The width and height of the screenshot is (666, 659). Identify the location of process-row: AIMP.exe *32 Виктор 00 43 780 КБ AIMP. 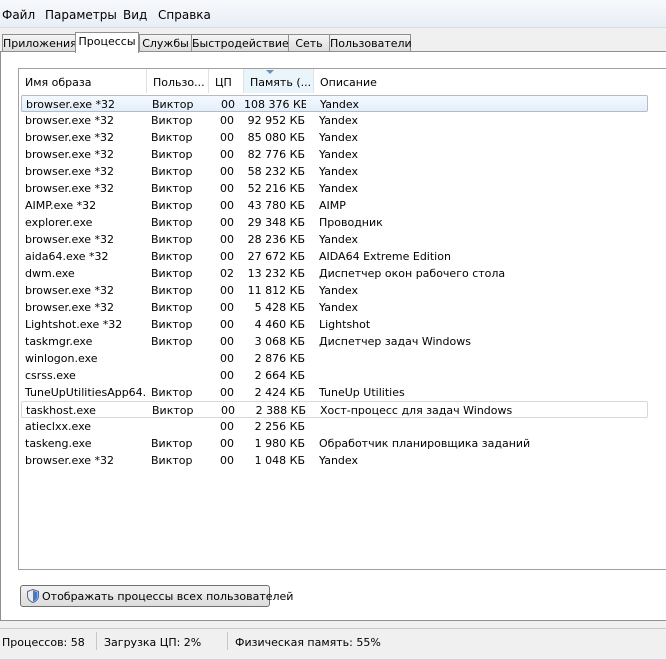
(334, 205).